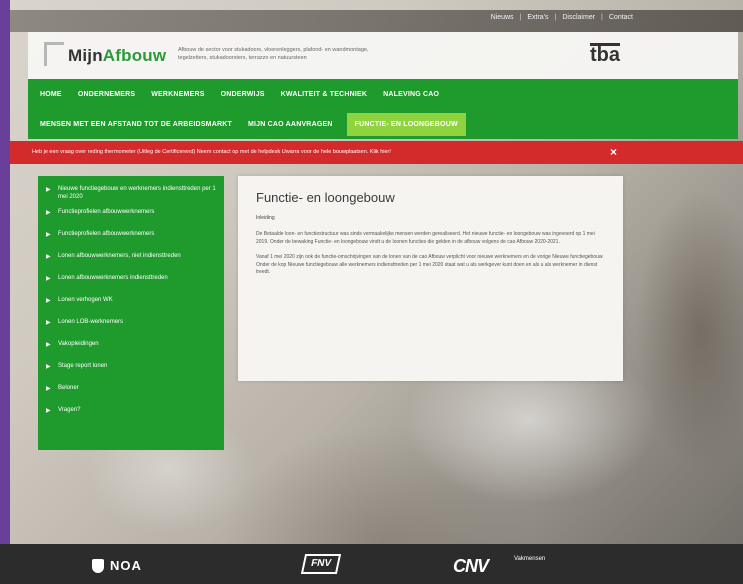  I want to click on nav-kwaliteit-techniek: KWALITEIT & TECHNIEK, so click(324, 94).